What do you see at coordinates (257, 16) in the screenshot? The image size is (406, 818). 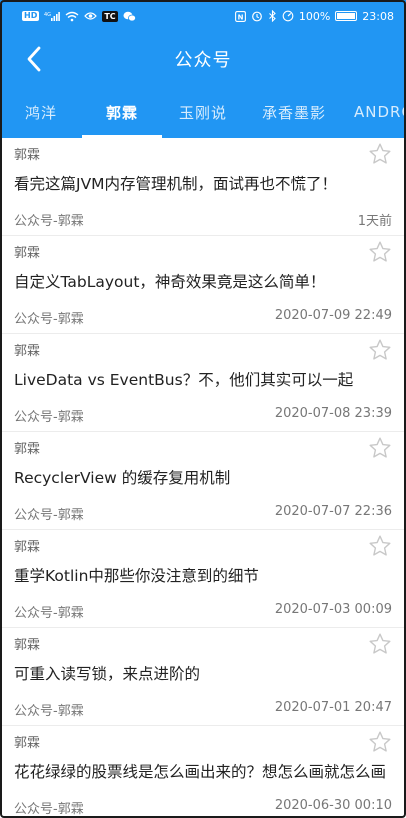 I see `alarm-icon` at bounding box center [257, 16].